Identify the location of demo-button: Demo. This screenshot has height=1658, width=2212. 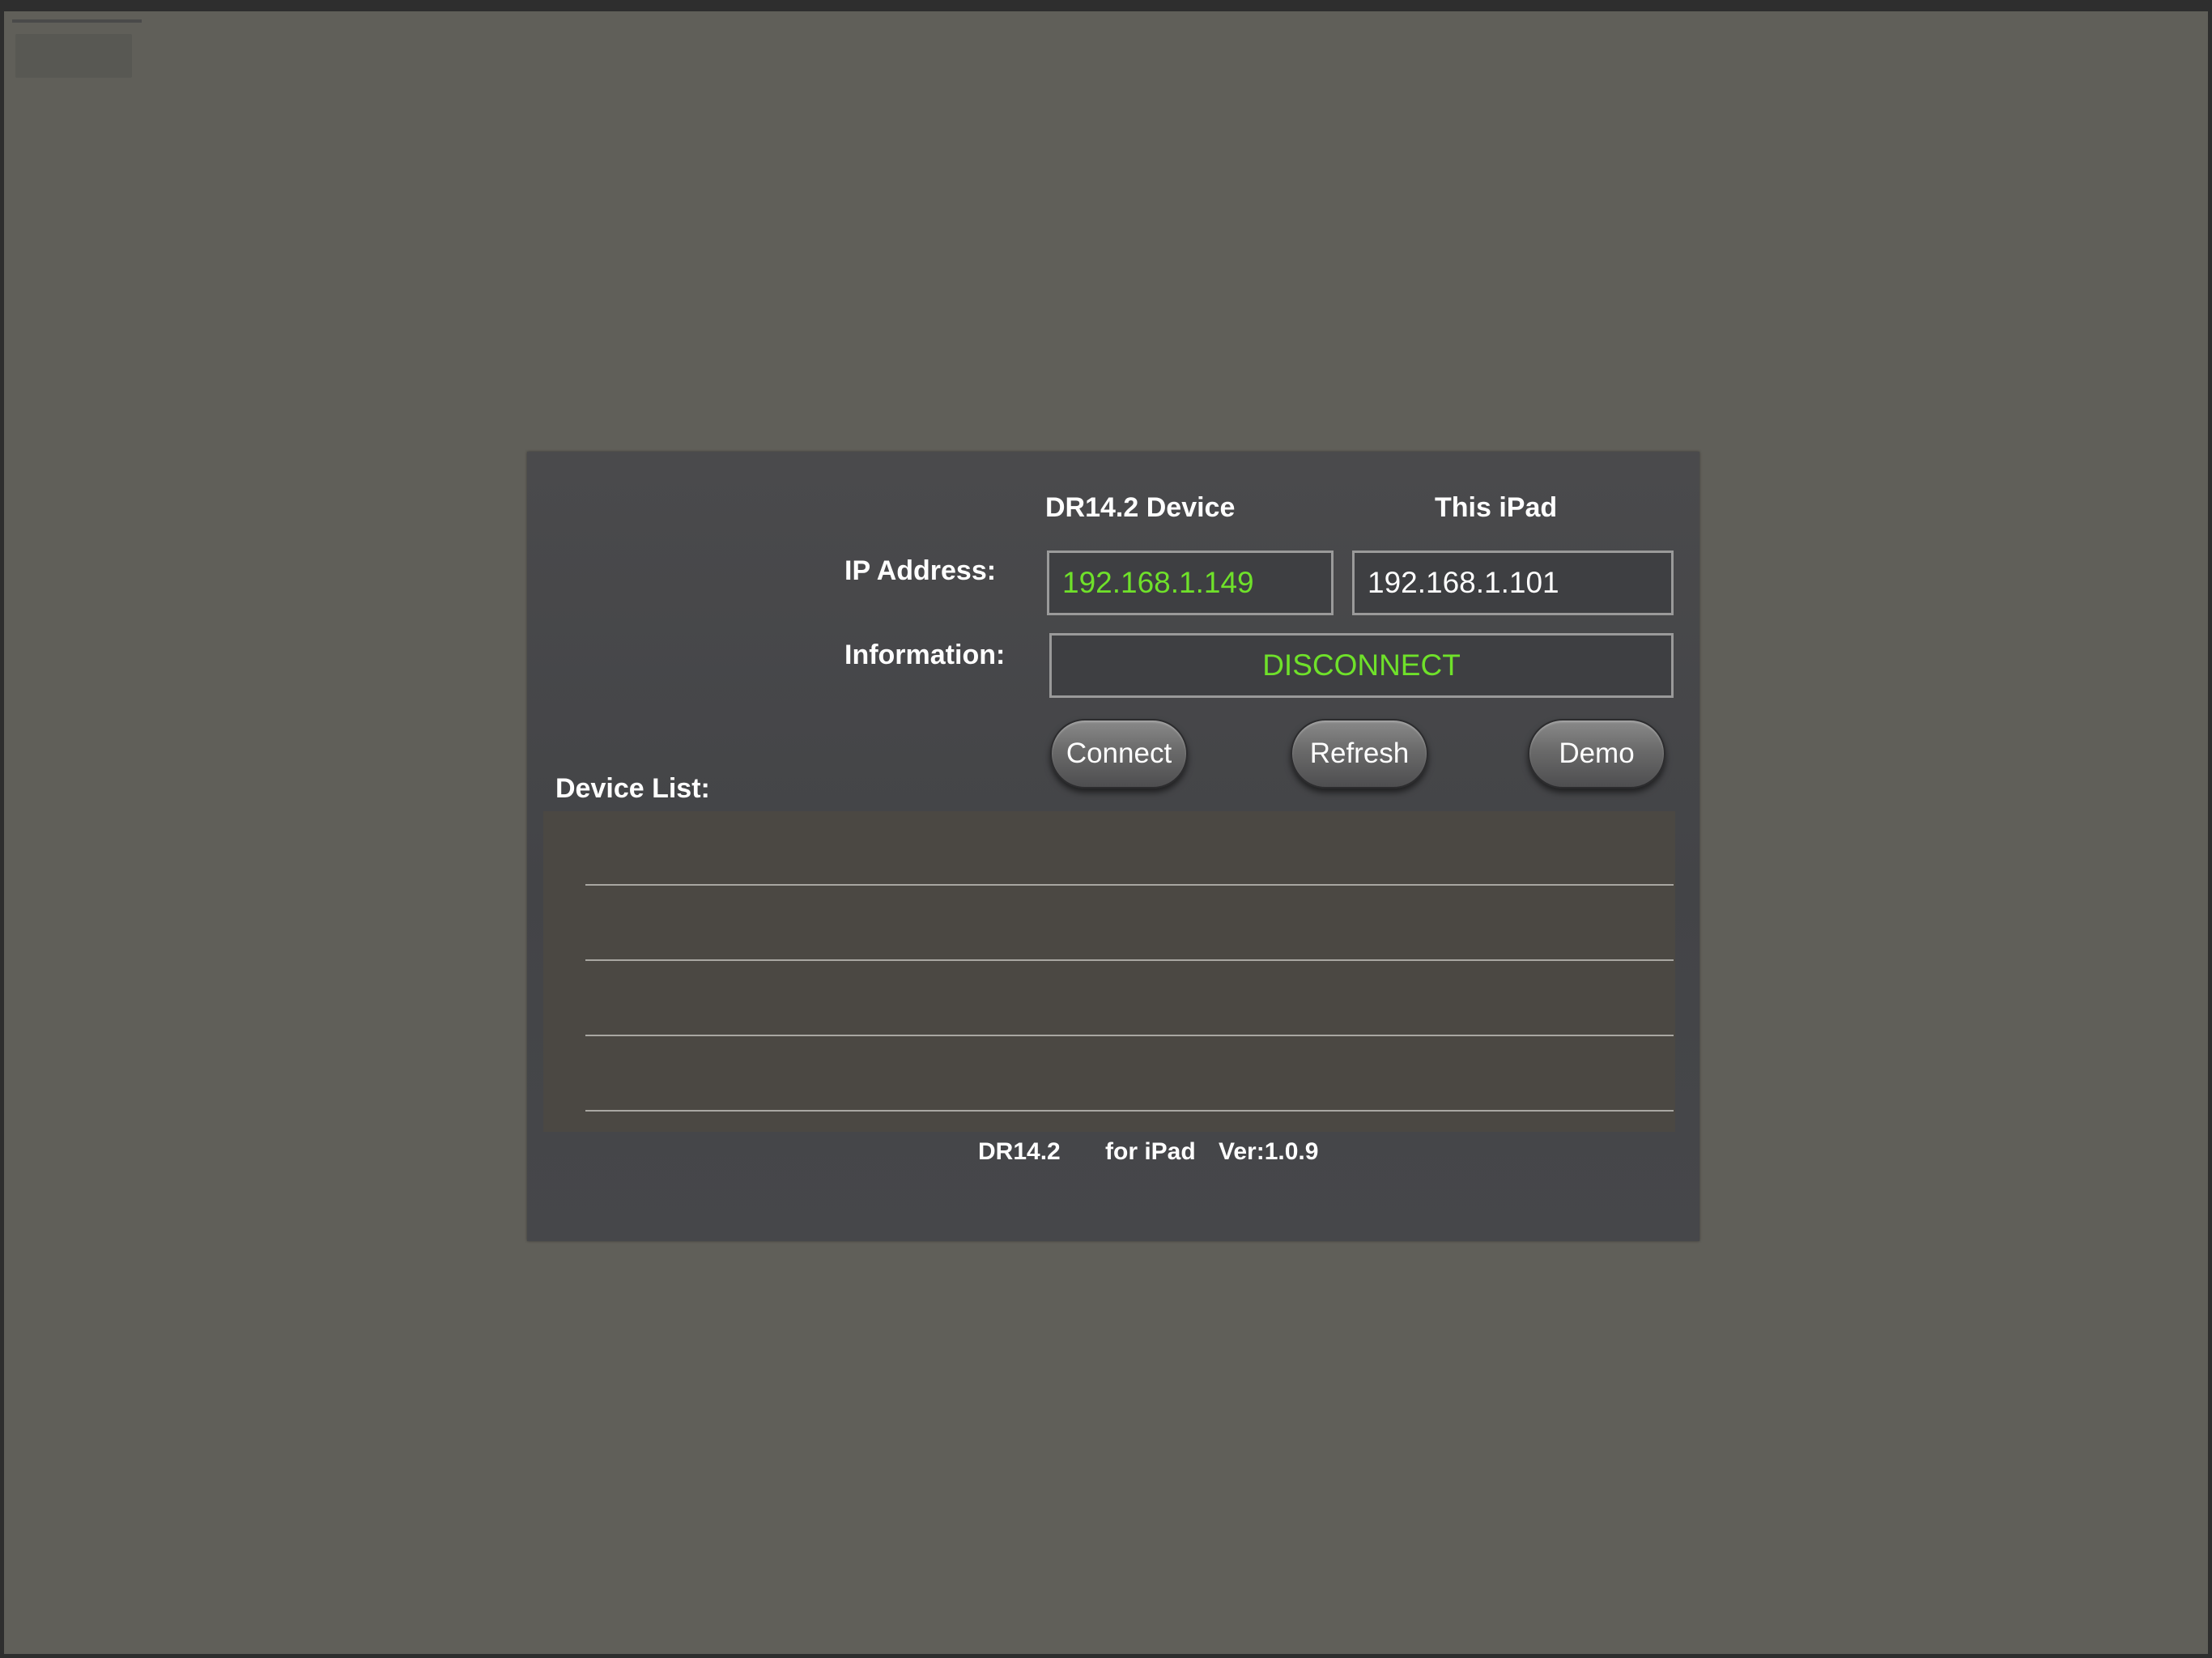
(1597, 754).